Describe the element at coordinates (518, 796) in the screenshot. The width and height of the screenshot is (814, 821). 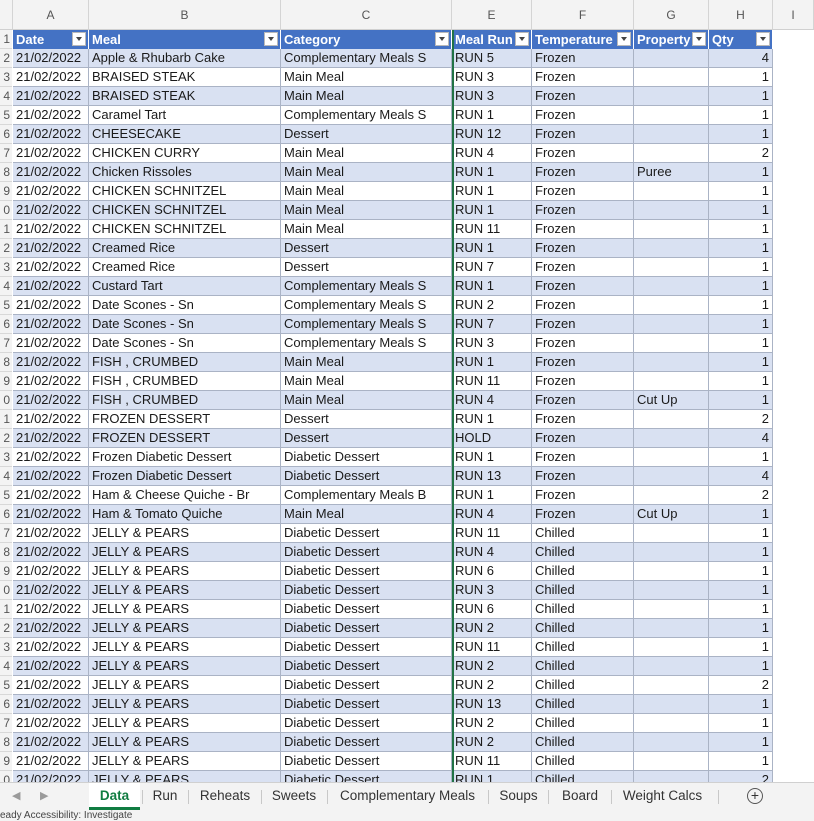
I see `sheet-tab-soups: Soups` at that location.